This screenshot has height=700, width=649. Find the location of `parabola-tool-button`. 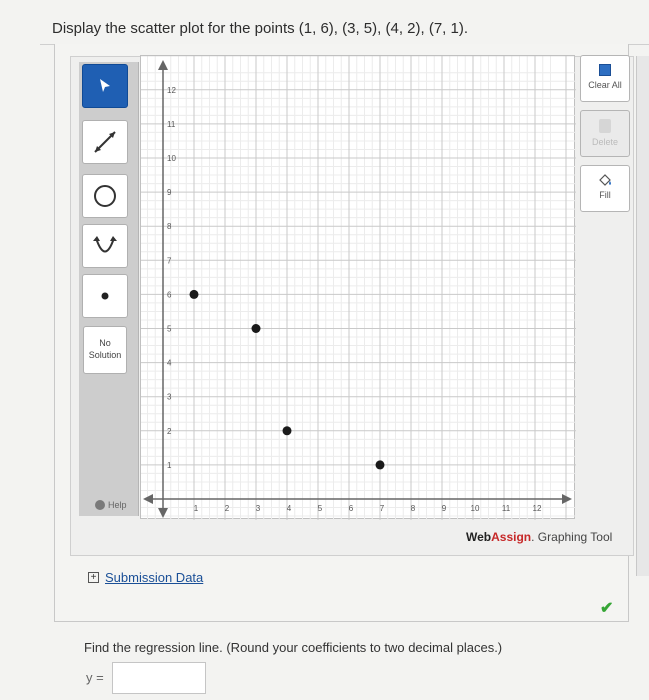

parabola-tool-button is located at coordinates (105, 246).